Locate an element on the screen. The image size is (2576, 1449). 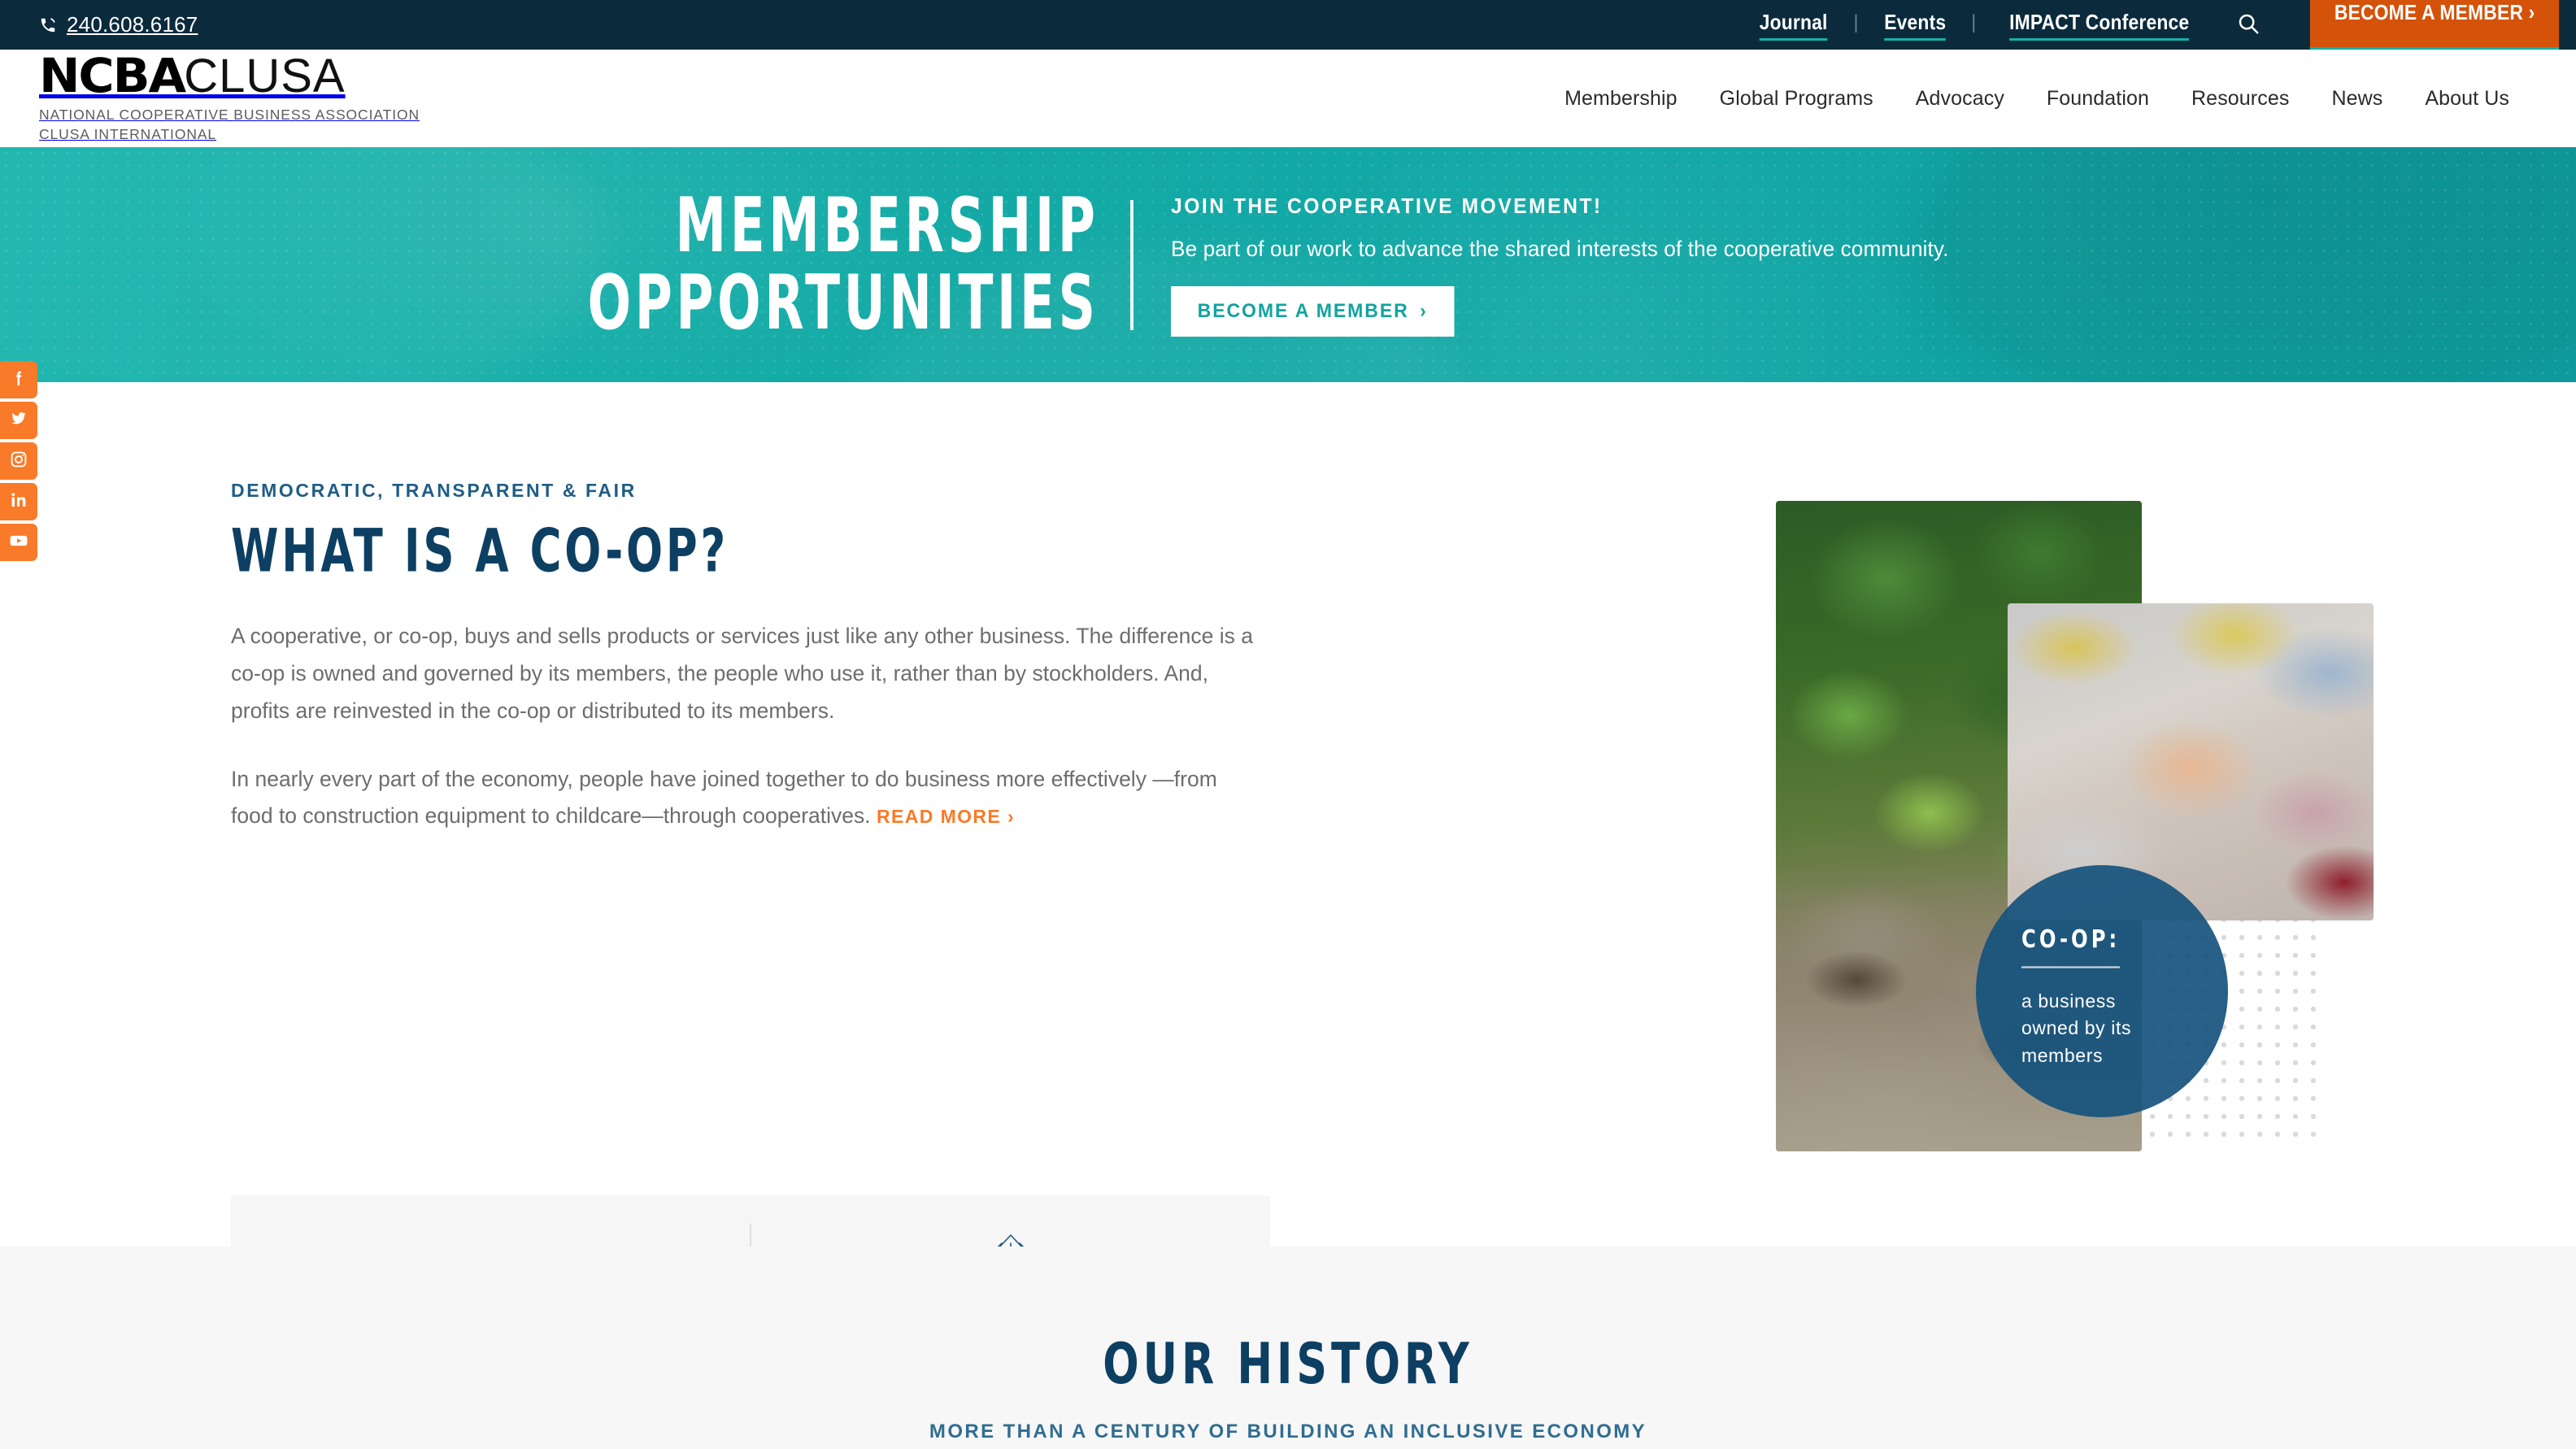
hero-title-line1: MEMBERSHIP is located at coordinates (887, 226).